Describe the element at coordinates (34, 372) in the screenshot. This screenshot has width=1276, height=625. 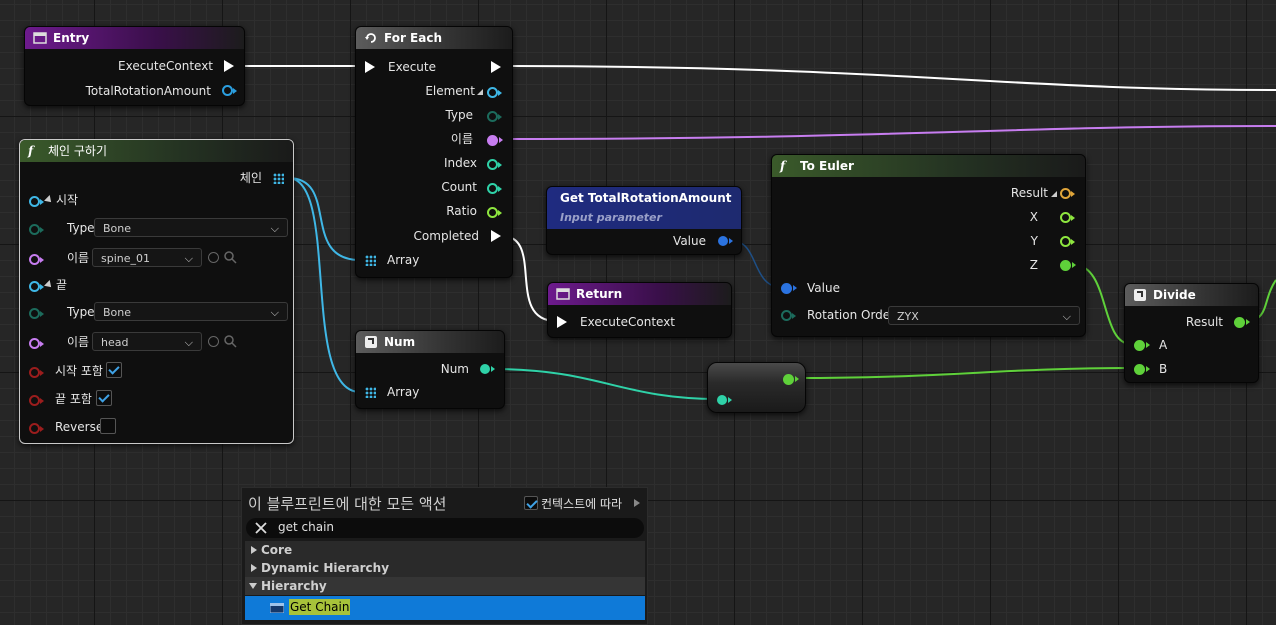
I see `include-start-in-pin` at that location.